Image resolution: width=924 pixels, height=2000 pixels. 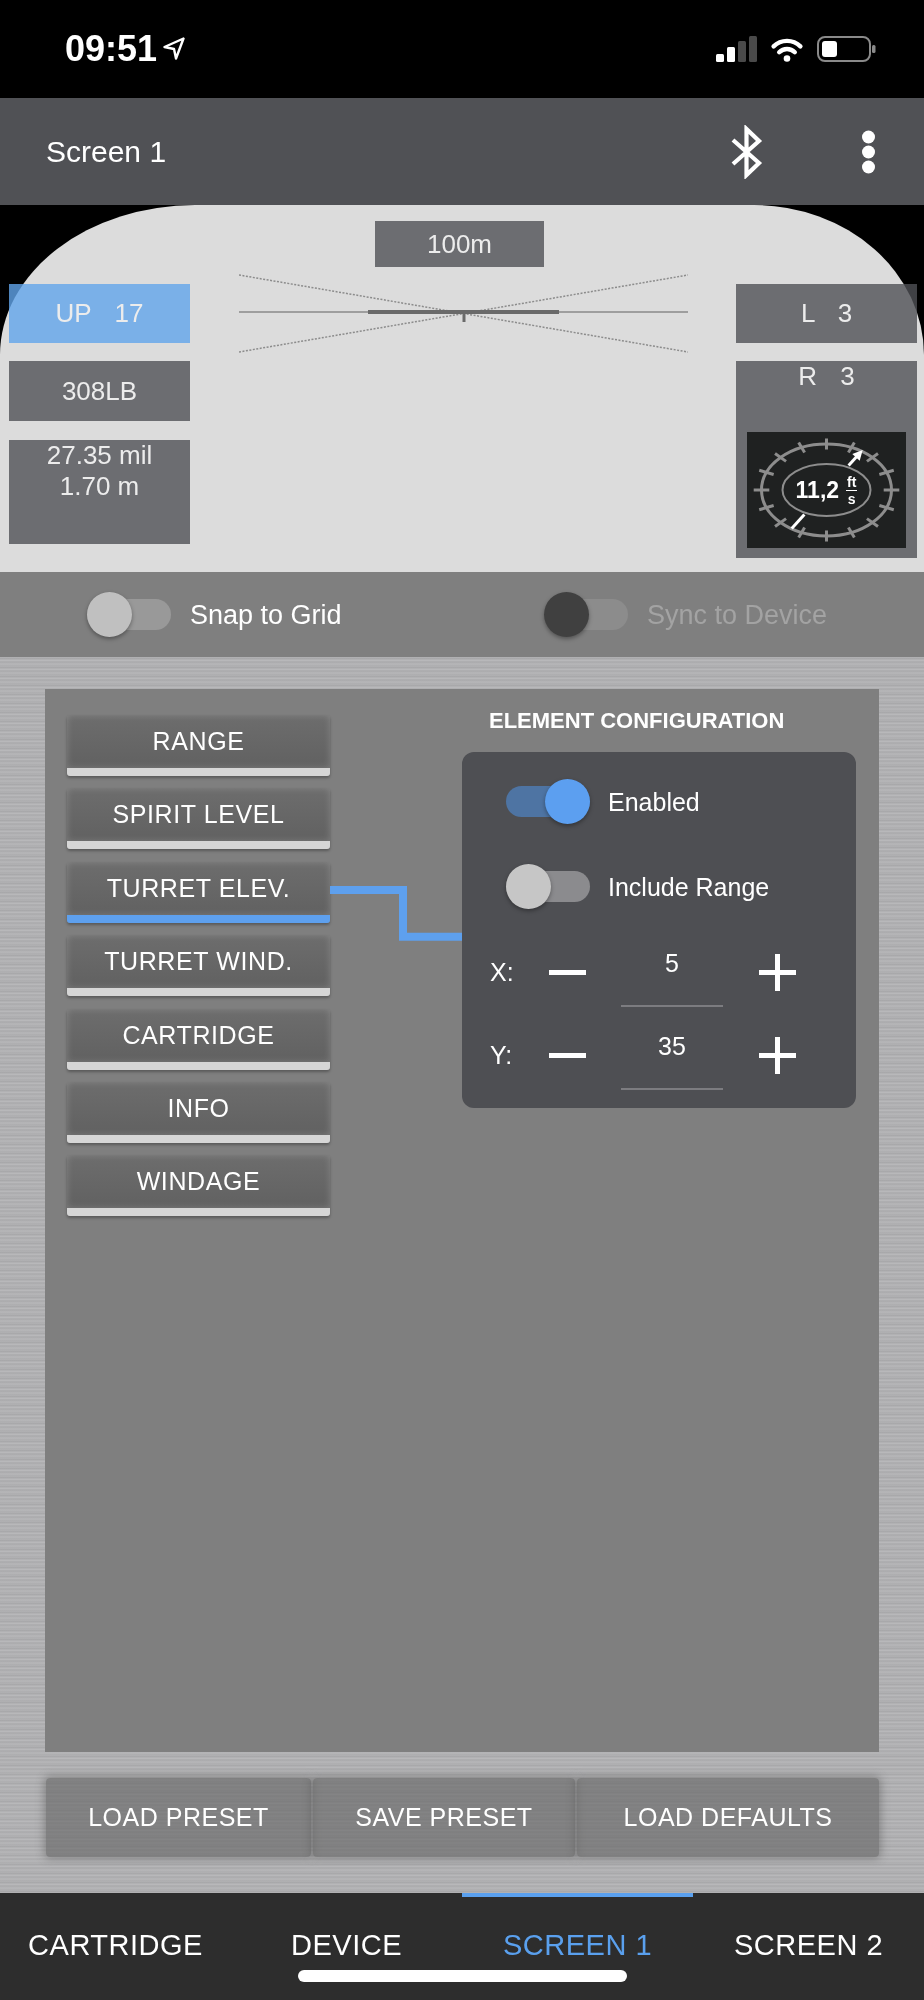 What do you see at coordinates (846, 49) in the screenshot?
I see `battery-icon` at bounding box center [846, 49].